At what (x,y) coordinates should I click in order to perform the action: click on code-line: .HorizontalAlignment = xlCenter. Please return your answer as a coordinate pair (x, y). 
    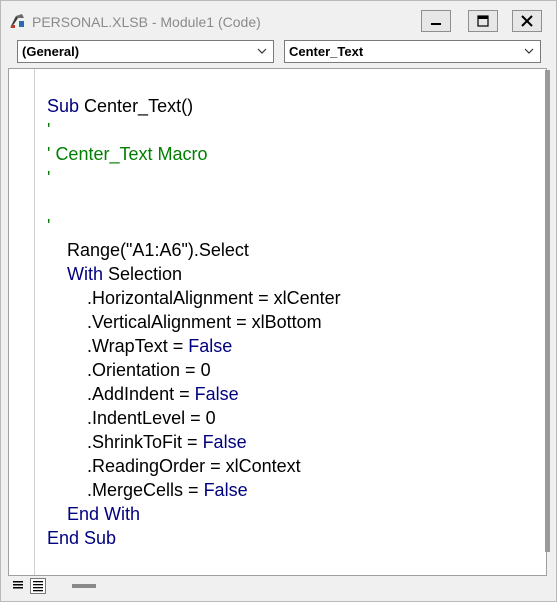
    Looking at the image, I should click on (194, 298).